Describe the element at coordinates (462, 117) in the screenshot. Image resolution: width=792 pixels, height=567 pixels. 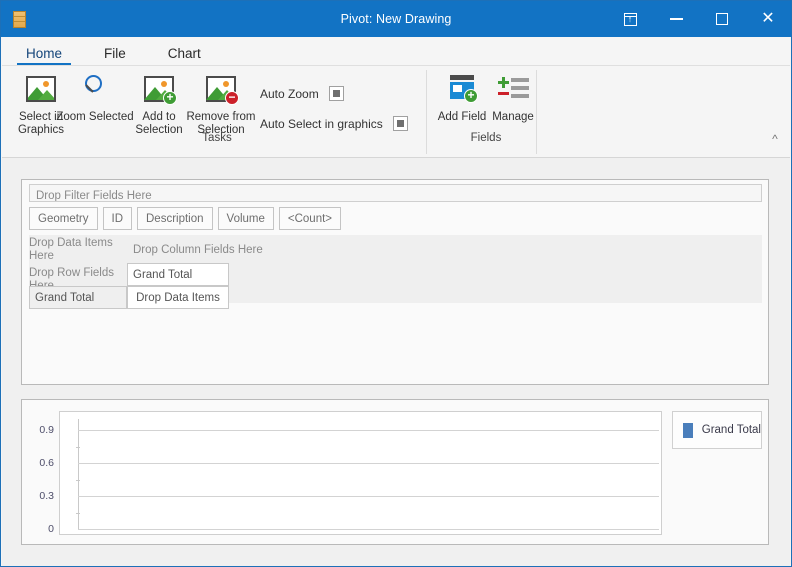
I see `add-field-label: Add Field` at that location.